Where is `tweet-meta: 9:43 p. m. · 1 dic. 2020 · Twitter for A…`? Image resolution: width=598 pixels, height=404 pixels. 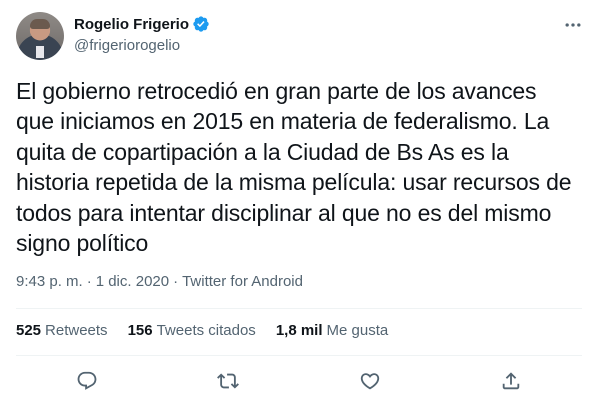 tweet-meta: 9:43 p. m. · 1 dic. 2020 · Twitter for A… is located at coordinates (159, 282).